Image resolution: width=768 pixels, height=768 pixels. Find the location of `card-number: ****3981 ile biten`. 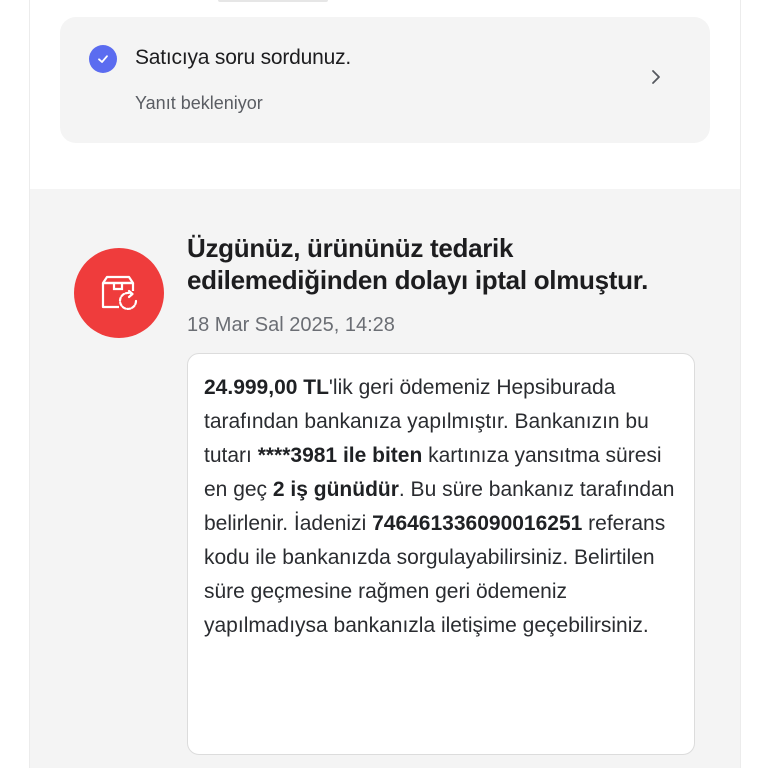

card-number: ****3981 ile biten is located at coordinates (340, 455).